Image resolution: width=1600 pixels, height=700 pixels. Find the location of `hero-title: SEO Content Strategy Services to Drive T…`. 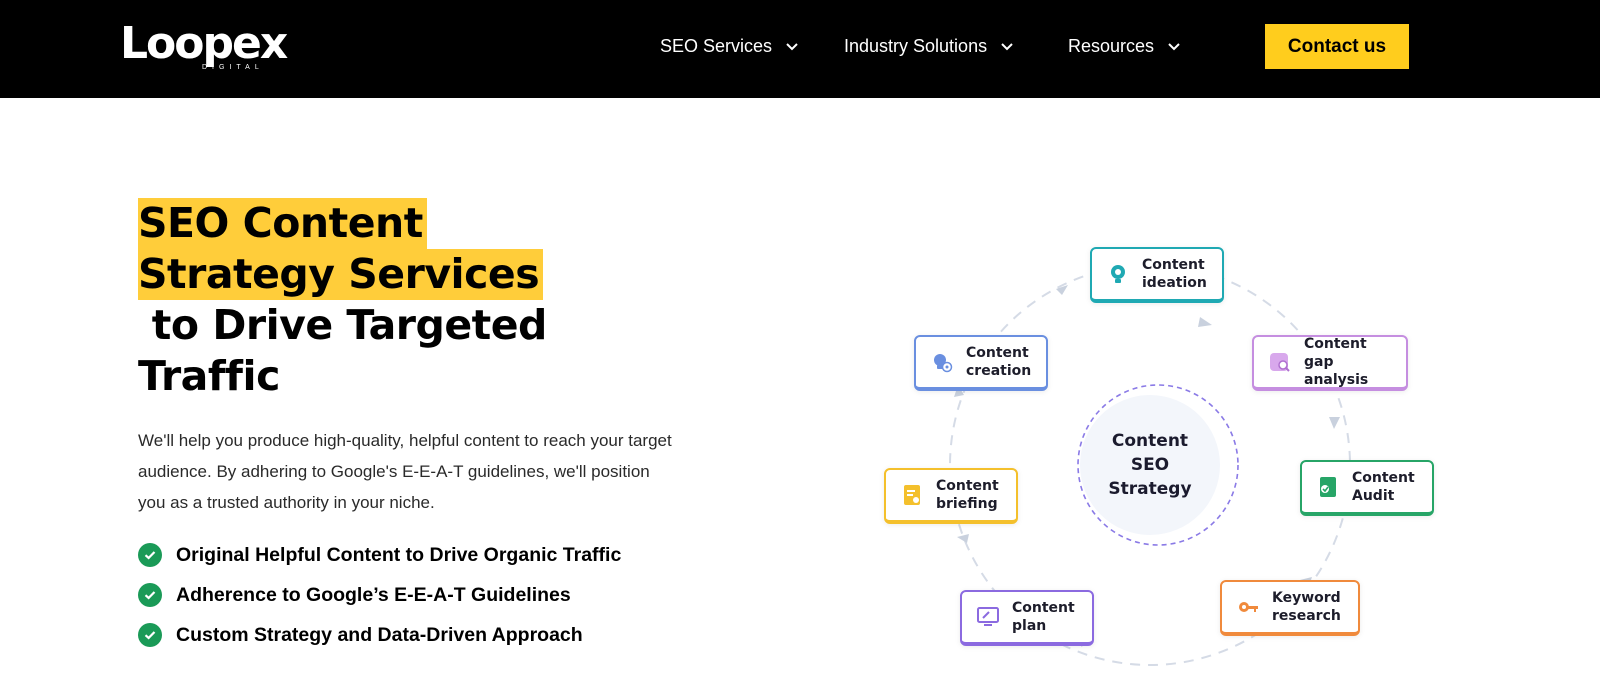

hero-title: SEO Content Strategy Services to Drive T… is located at coordinates (342, 300).